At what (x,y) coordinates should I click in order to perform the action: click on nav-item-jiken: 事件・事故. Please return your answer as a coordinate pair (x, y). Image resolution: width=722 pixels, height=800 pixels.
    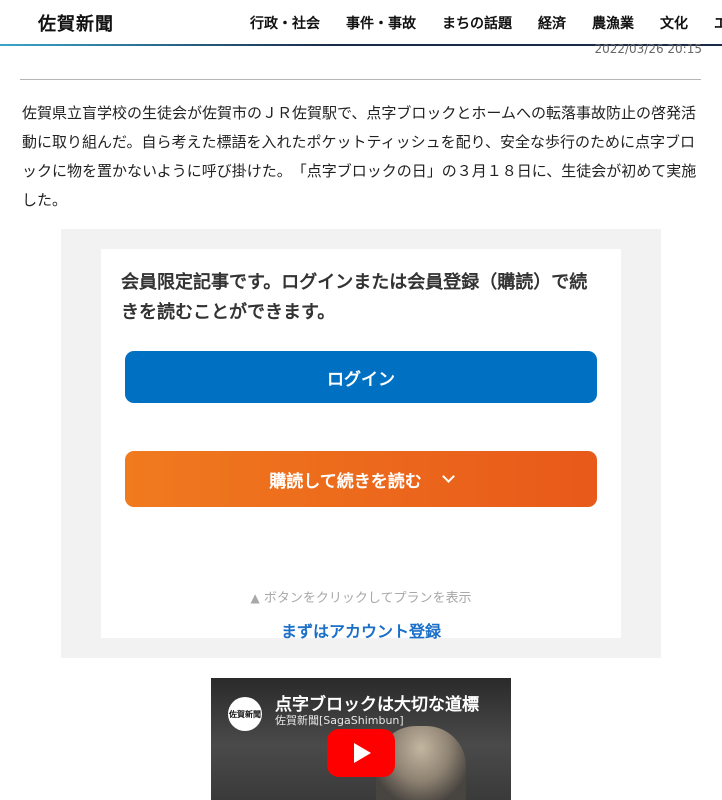
    Looking at the image, I should click on (381, 23).